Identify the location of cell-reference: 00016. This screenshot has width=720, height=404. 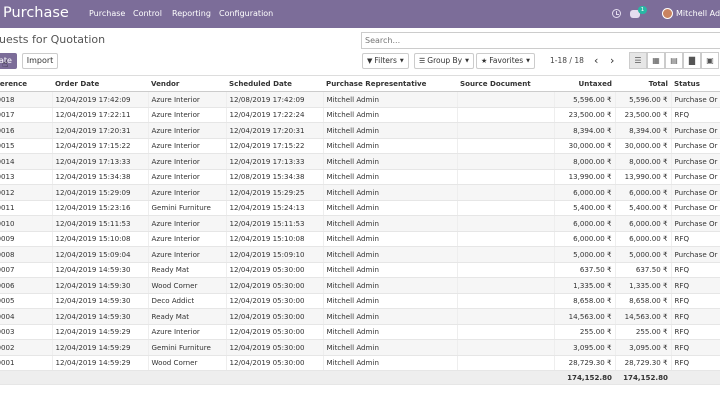
(26, 130).